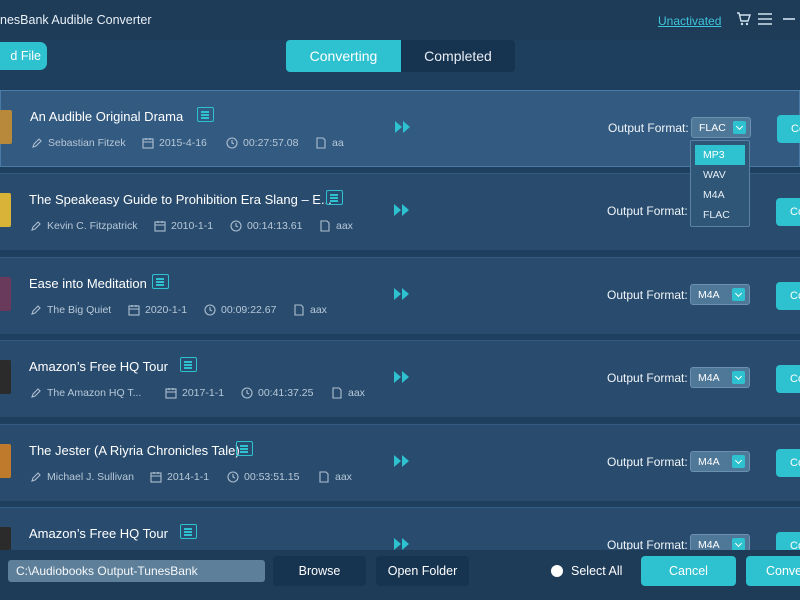 The height and width of the screenshot is (600, 800). I want to click on format-meta: aa, so click(329, 142).